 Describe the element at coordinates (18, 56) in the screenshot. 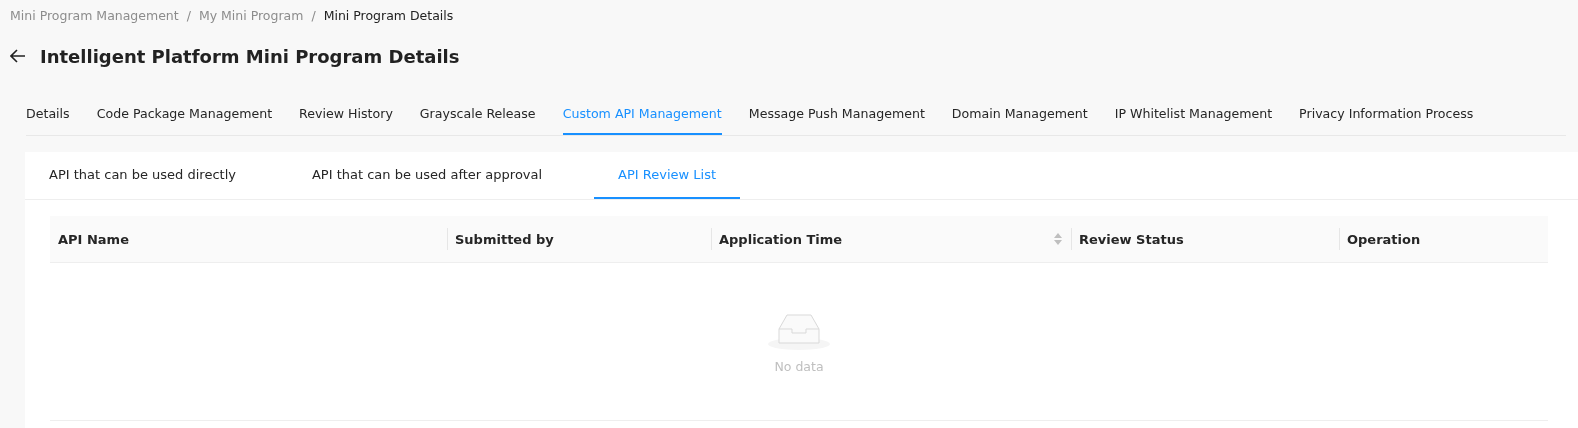

I see `back-arrow-icon` at that location.